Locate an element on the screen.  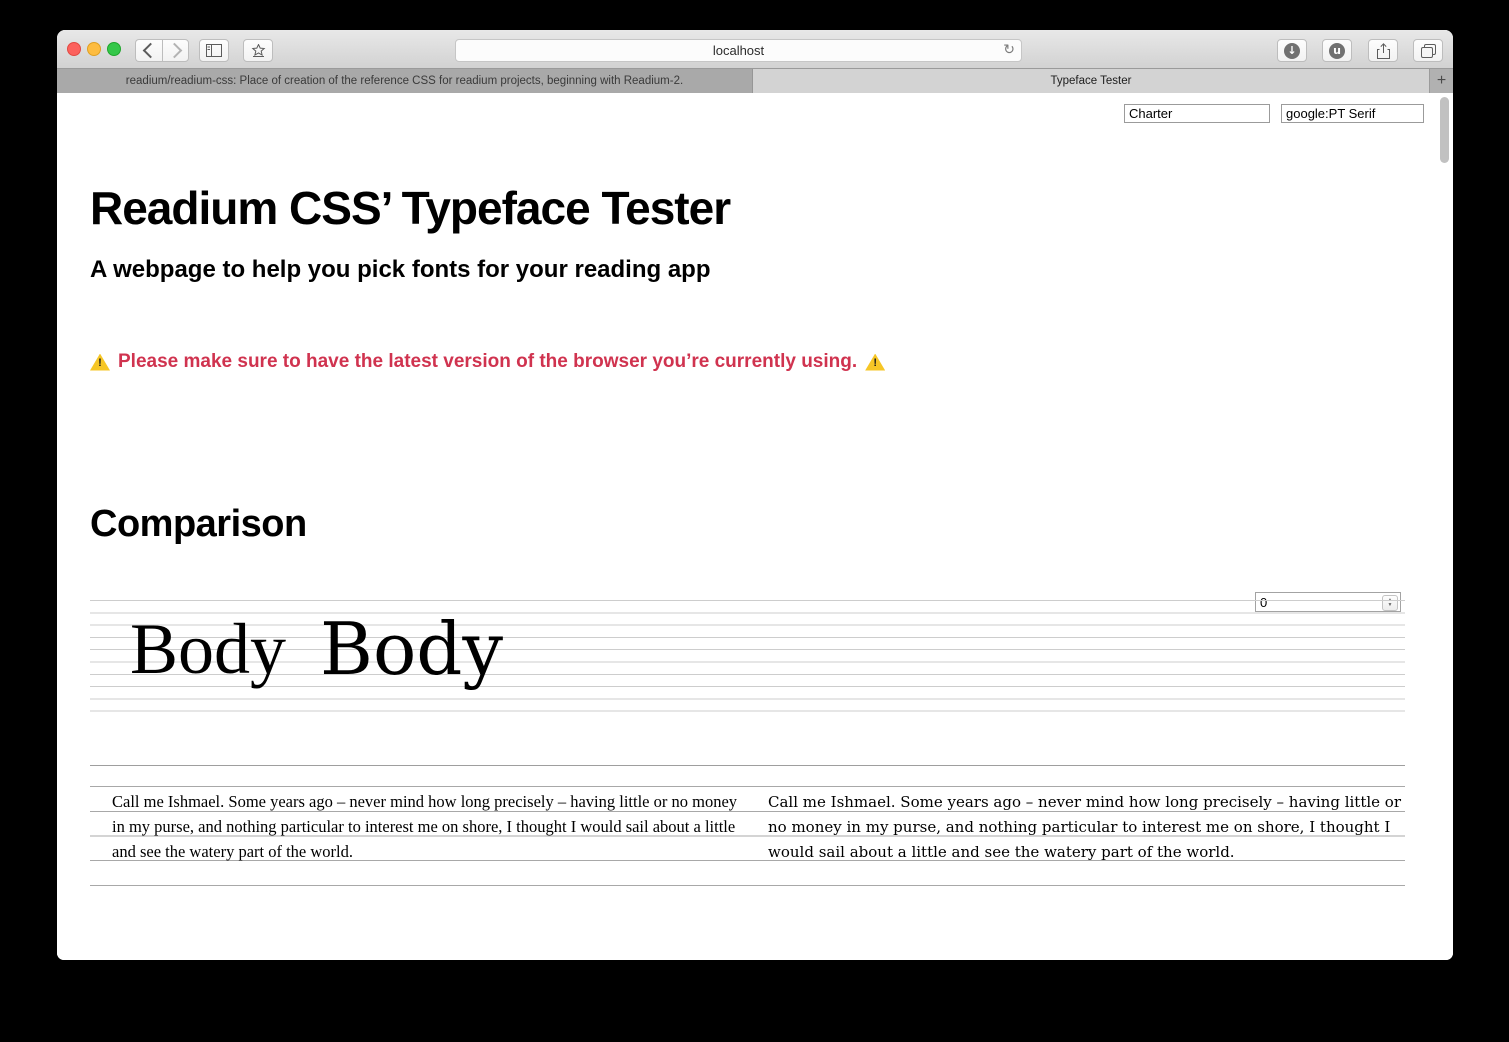
sidebar-button is located at coordinates (214, 50).